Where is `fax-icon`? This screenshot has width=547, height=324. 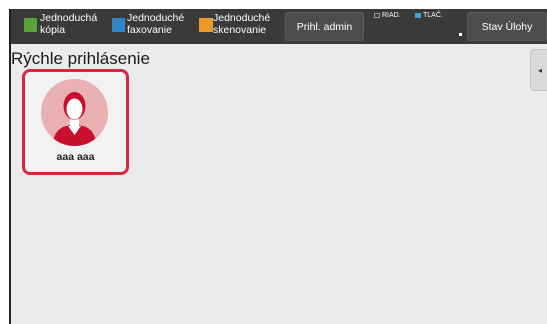
fax-icon is located at coordinates (118, 25).